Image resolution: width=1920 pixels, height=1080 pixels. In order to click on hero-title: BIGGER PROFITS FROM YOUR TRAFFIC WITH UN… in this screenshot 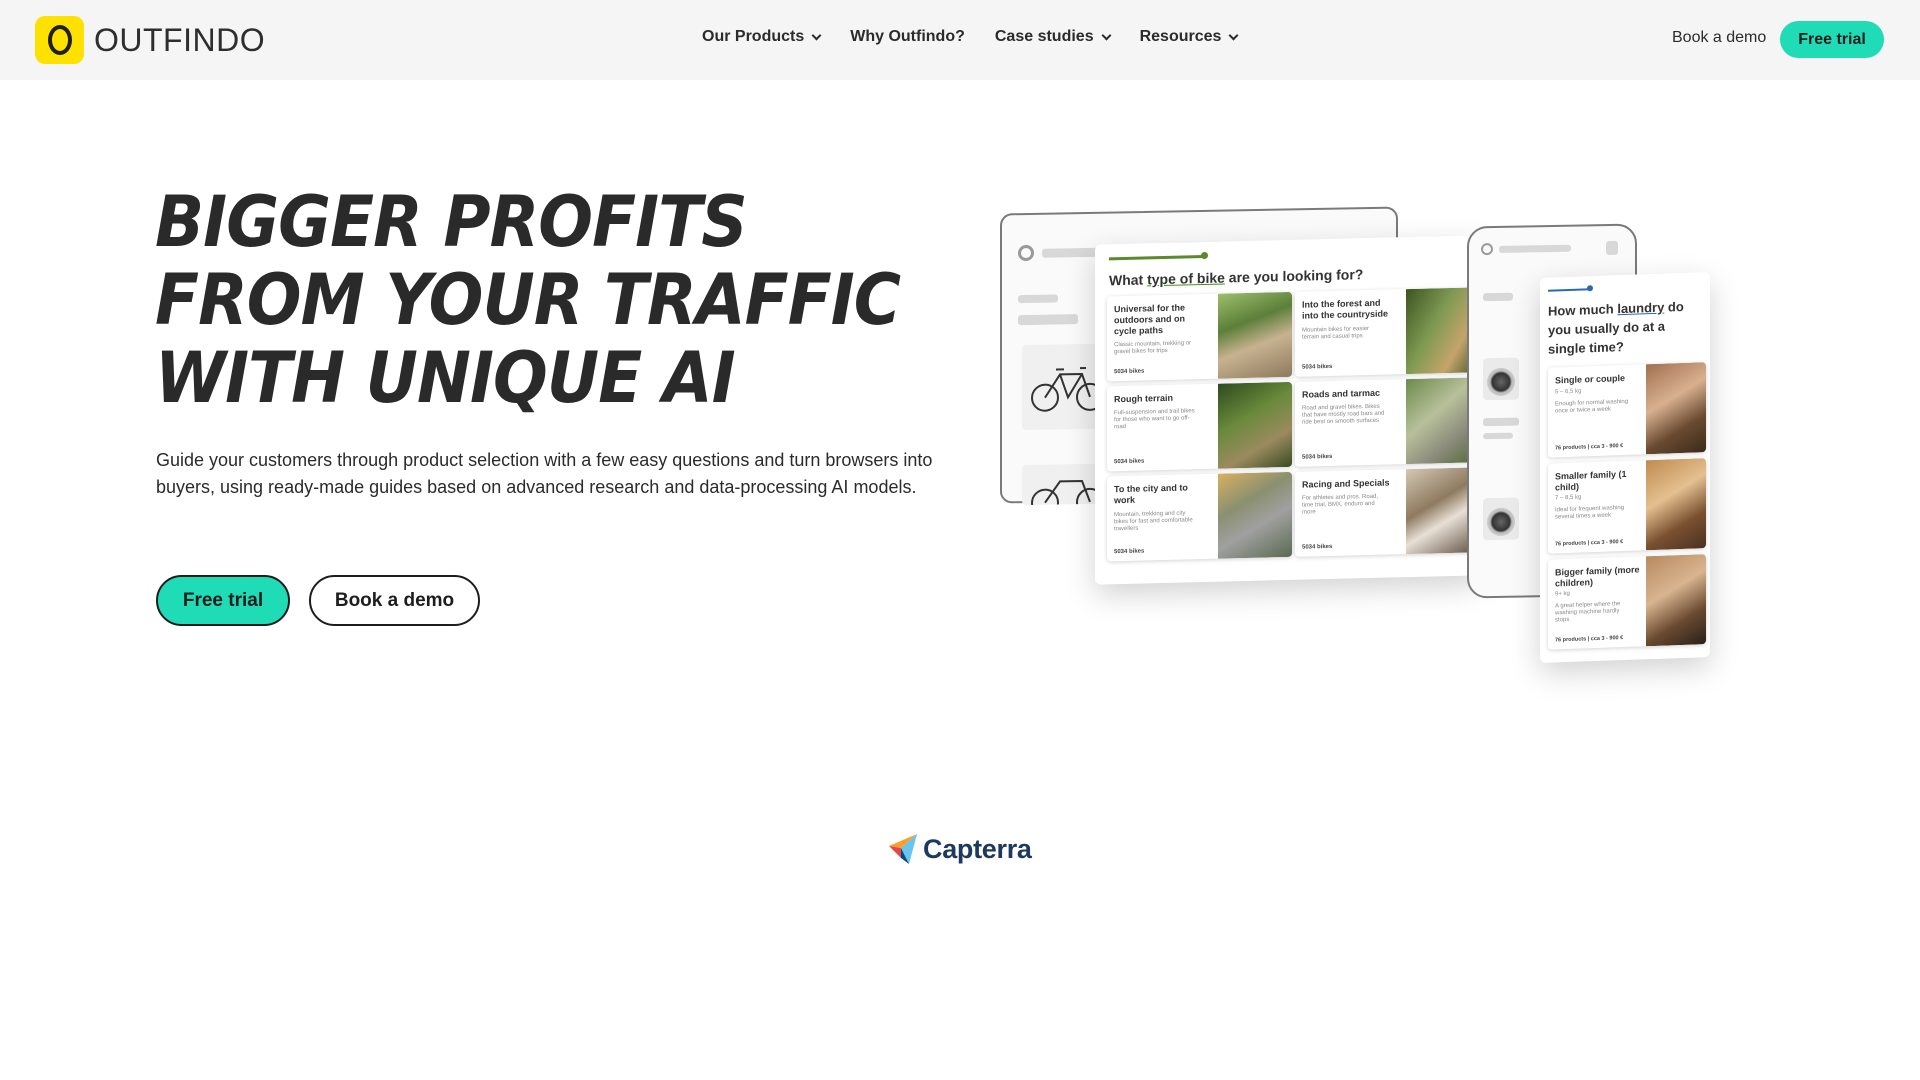, I will do `click(528, 300)`.